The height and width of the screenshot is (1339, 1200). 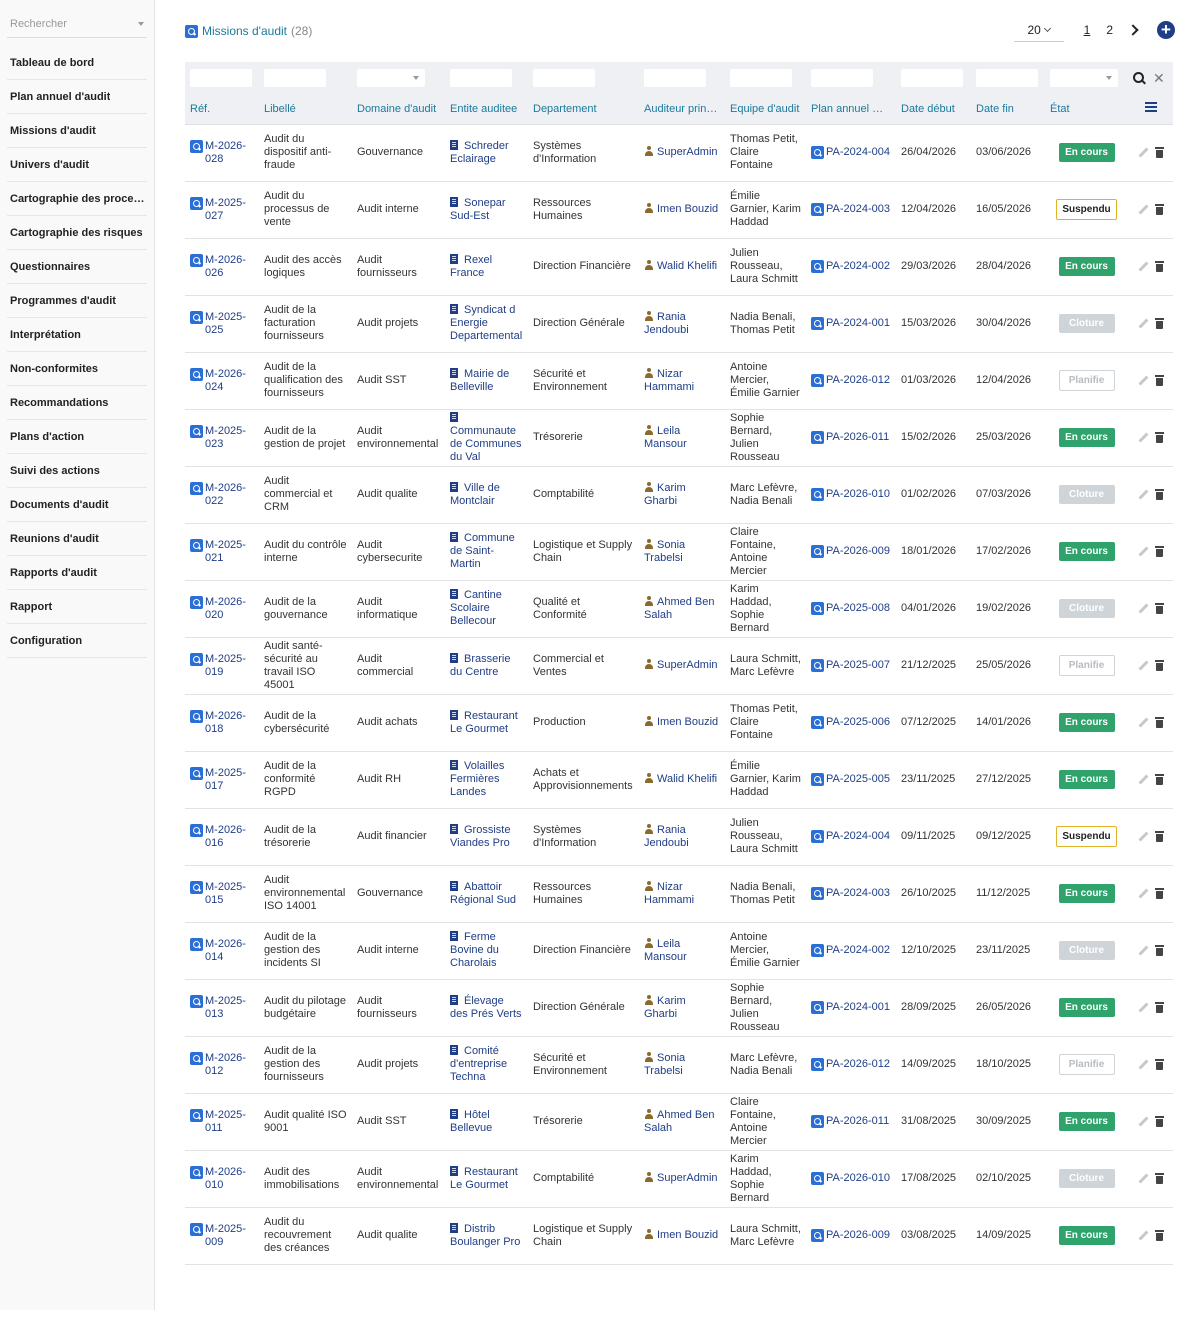 What do you see at coordinates (682, 950) in the screenshot?
I see `auditeur-link: Leila Mansour` at bounding box center [682, 950].